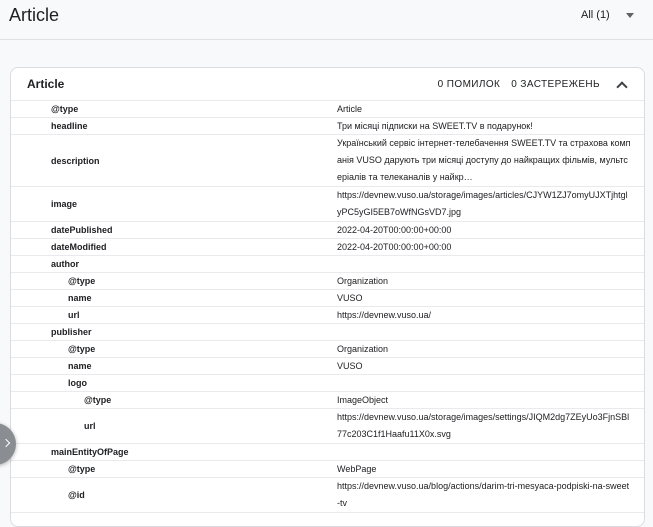 The width and height of the screenshot is (653, 527). I want to click on property-key: dateModified, so click(79, 247).